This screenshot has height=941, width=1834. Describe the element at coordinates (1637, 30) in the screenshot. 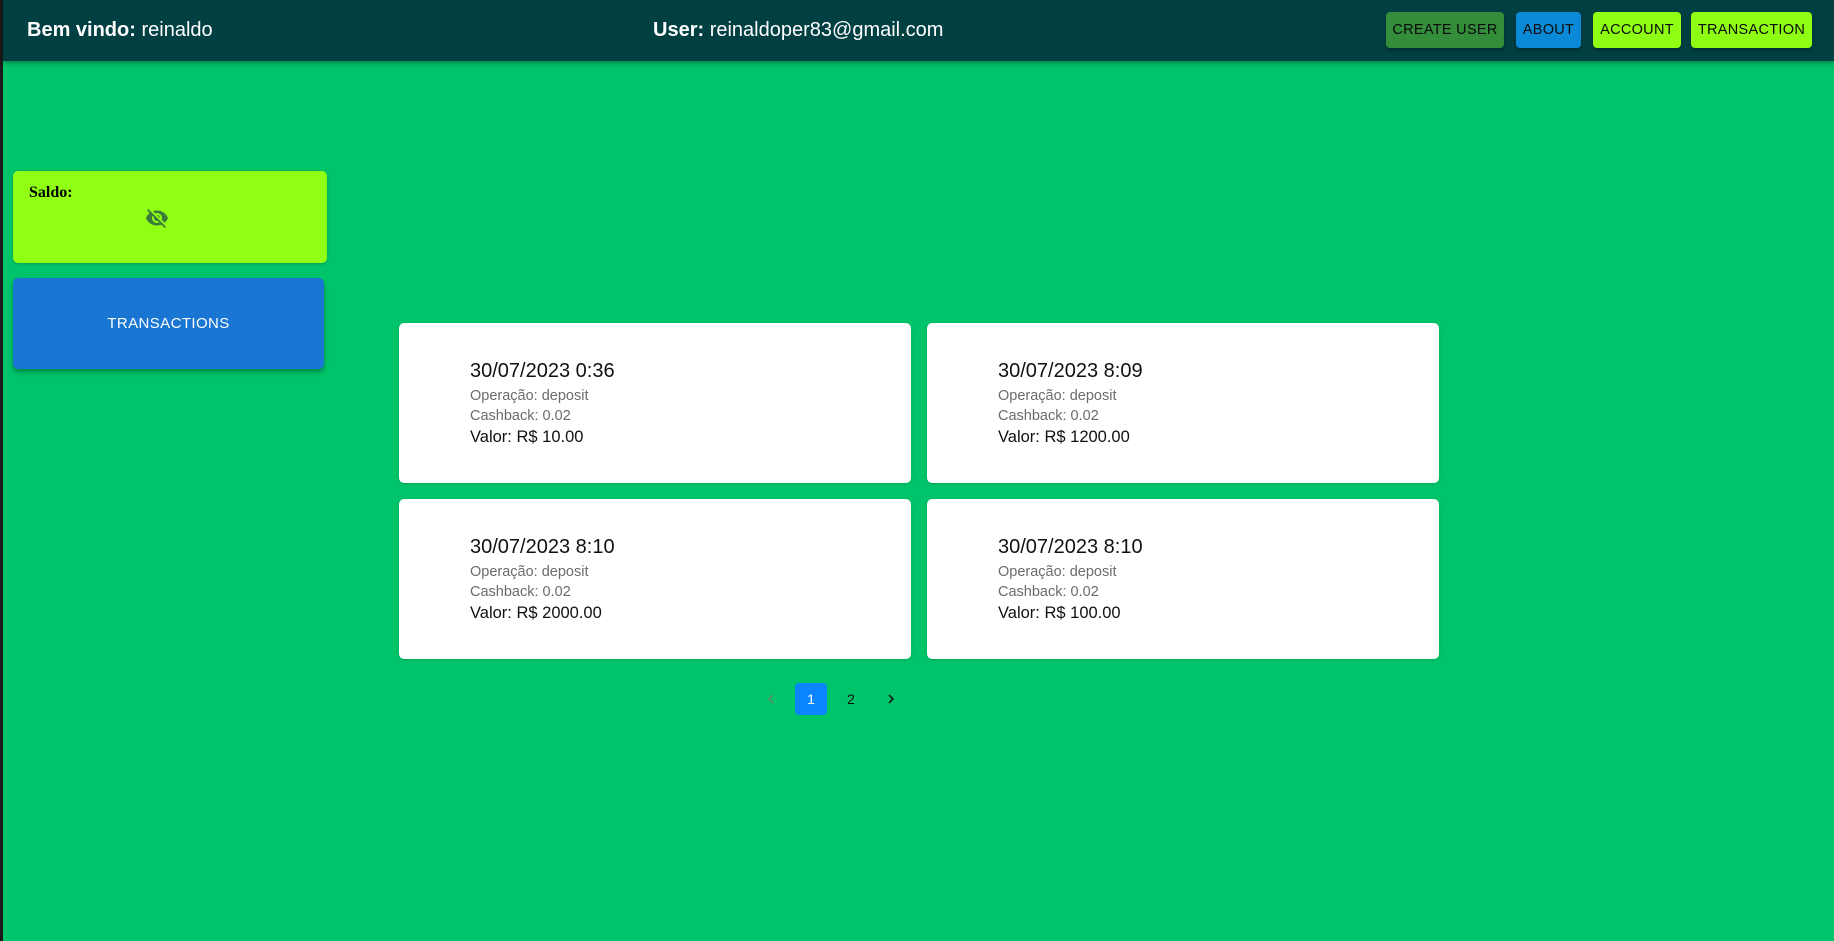

I see `account-button: ACCOUNT` at that location.